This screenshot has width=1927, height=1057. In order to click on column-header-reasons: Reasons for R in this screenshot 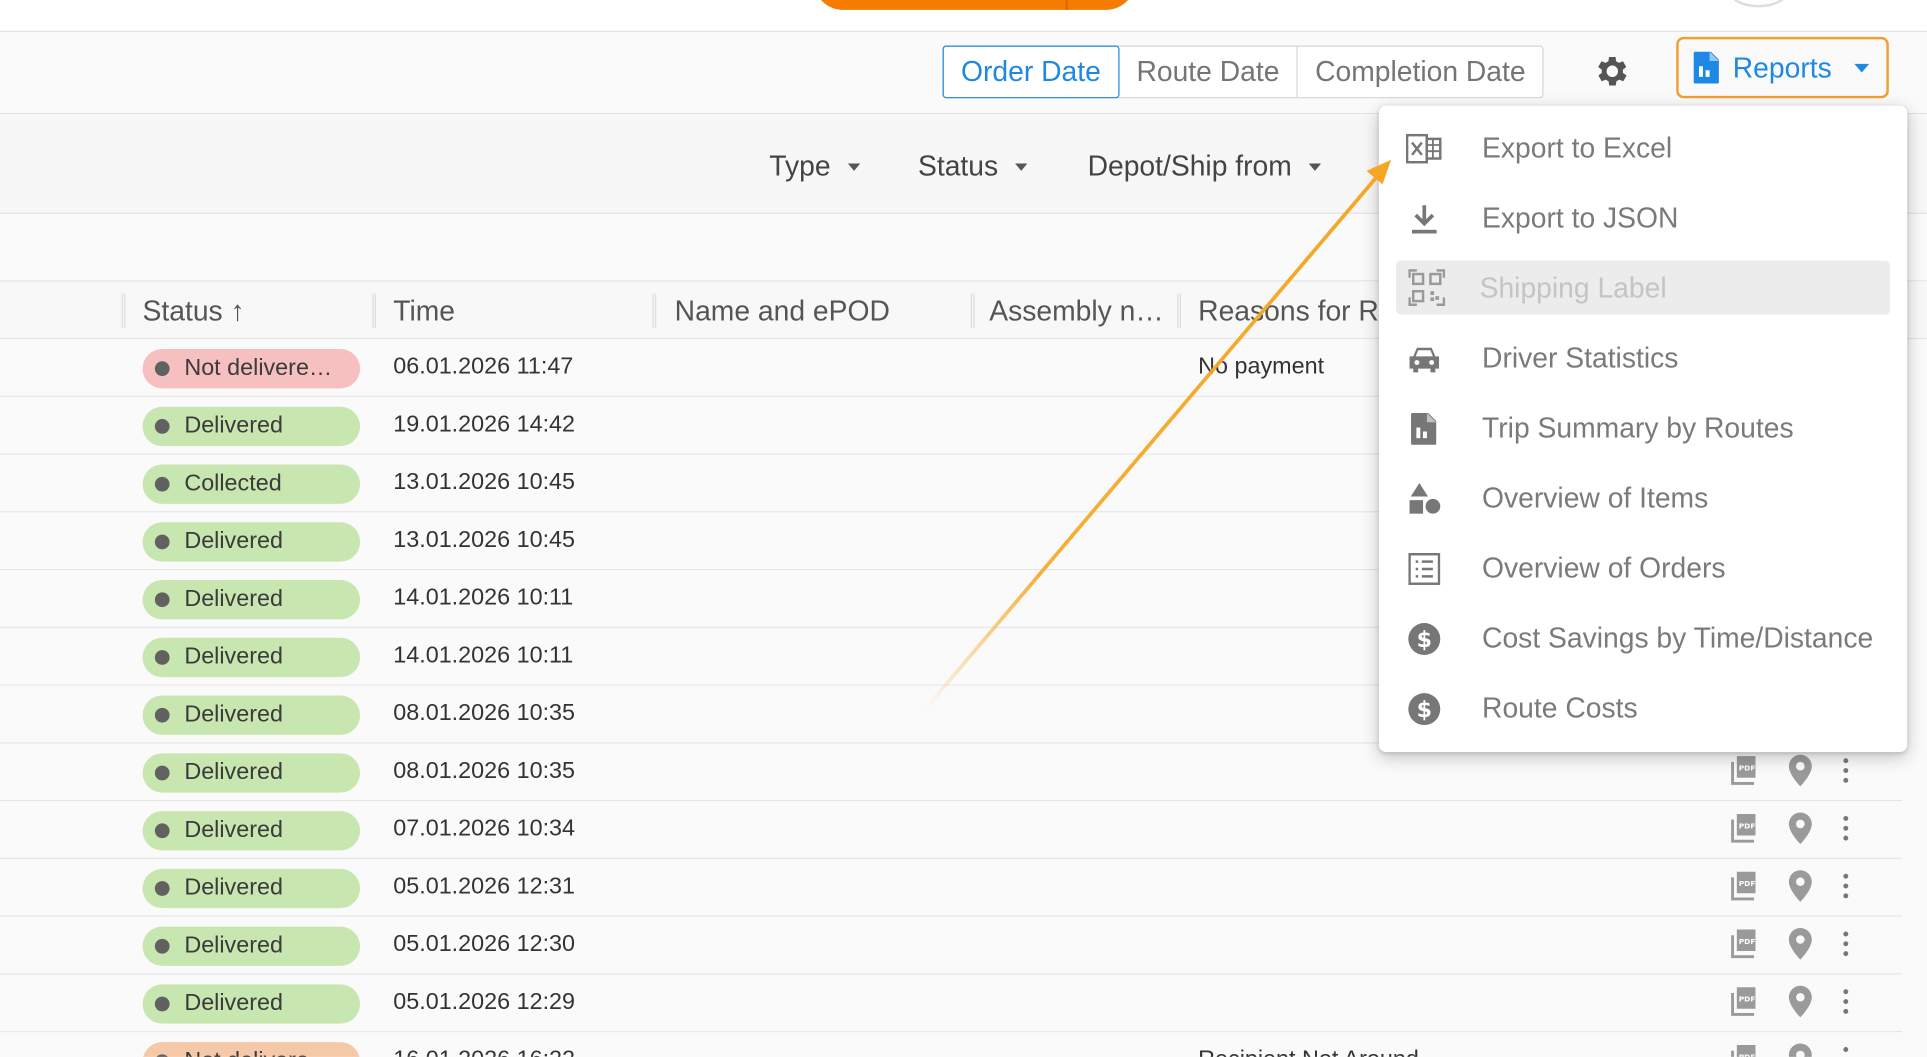, I will do `click(1290, 310)`.